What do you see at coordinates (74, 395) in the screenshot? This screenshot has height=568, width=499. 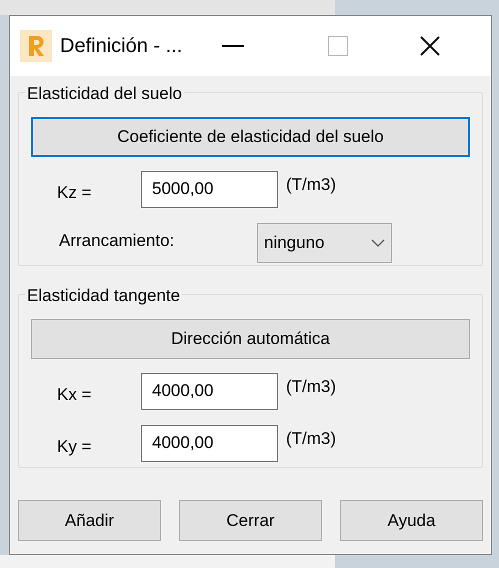 I see `field-label: Kx =` at bounding box center [74, 395].